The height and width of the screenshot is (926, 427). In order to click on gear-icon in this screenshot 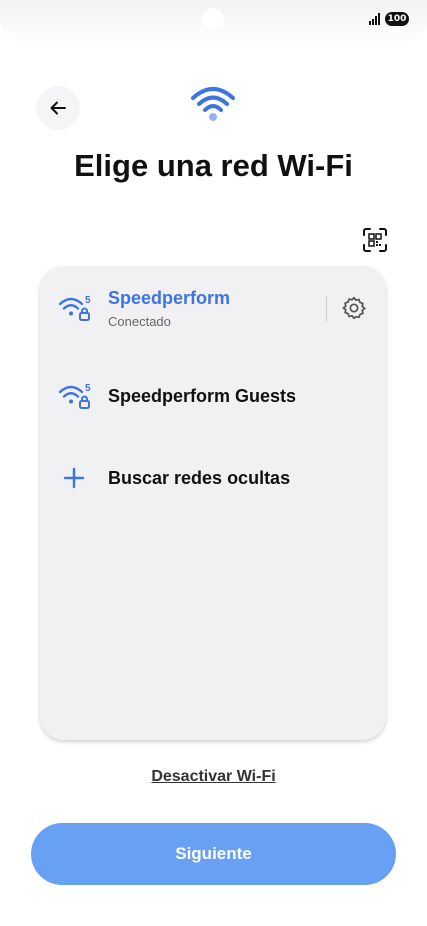, I will do `click(354, 308)`.